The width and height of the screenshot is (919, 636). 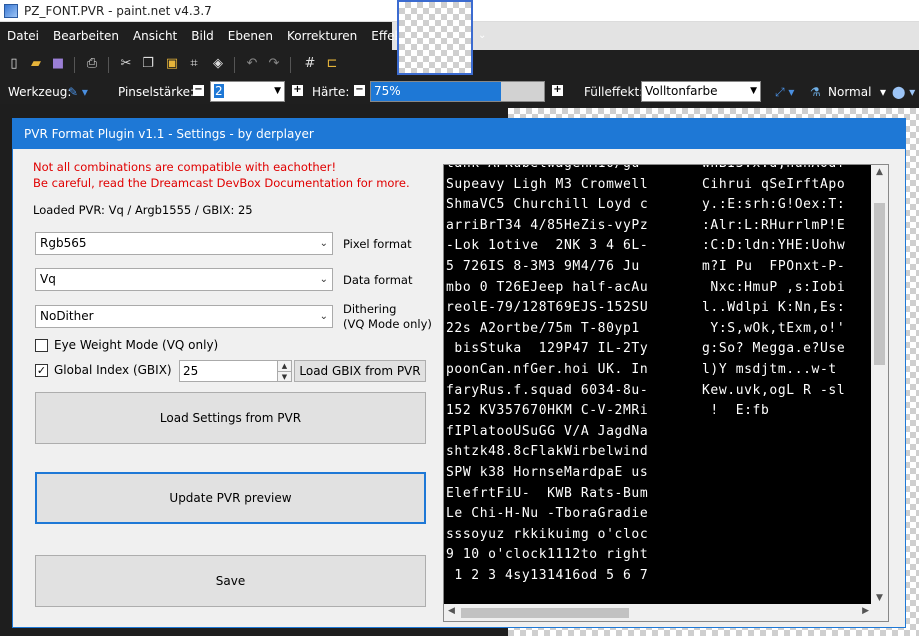 I want to click on scroll-right-icon: ▶, so click(x=865, y=611).